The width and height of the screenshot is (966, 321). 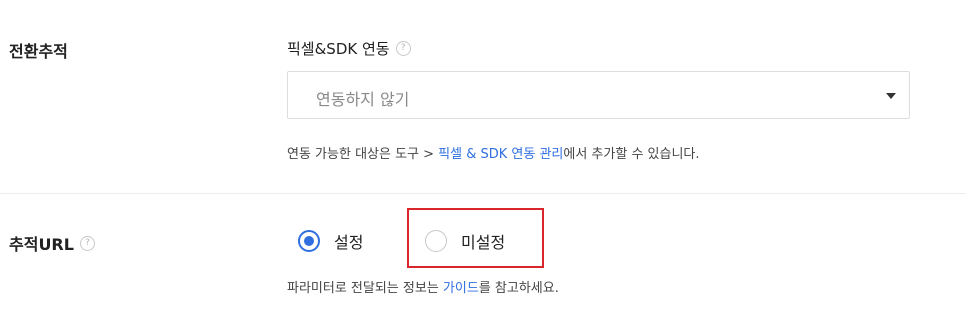 I want to click on pixel-sdk-field-label: 픽셀&SDK 연동 ?, so click(x=349, y=48).